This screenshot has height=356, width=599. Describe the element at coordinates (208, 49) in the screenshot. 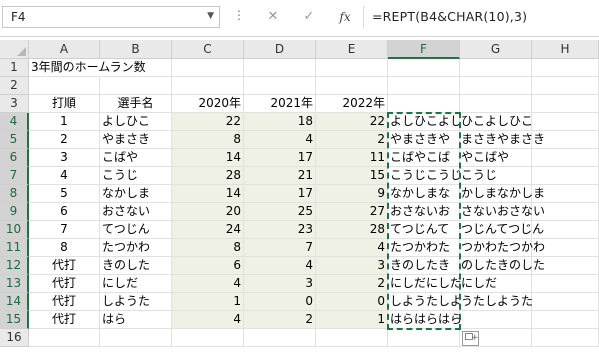

I see `column-header-c: C` at that location.